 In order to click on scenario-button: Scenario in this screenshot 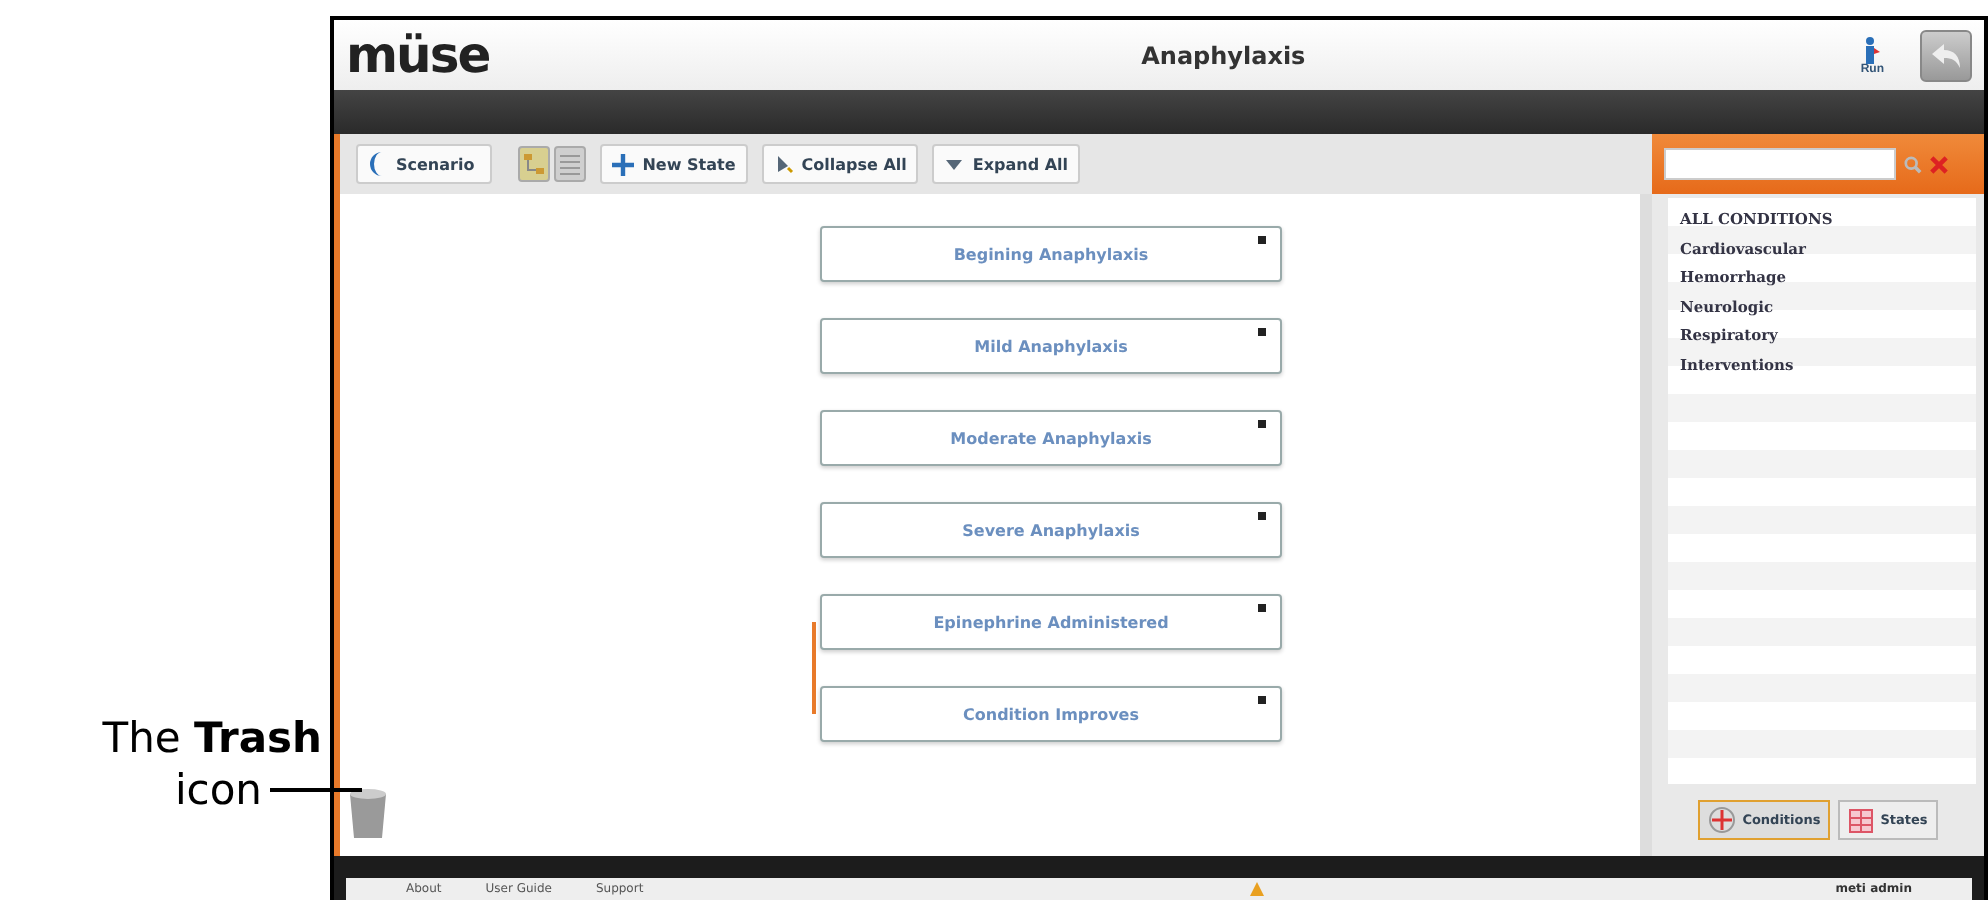, I will do `click(424, 164)`.